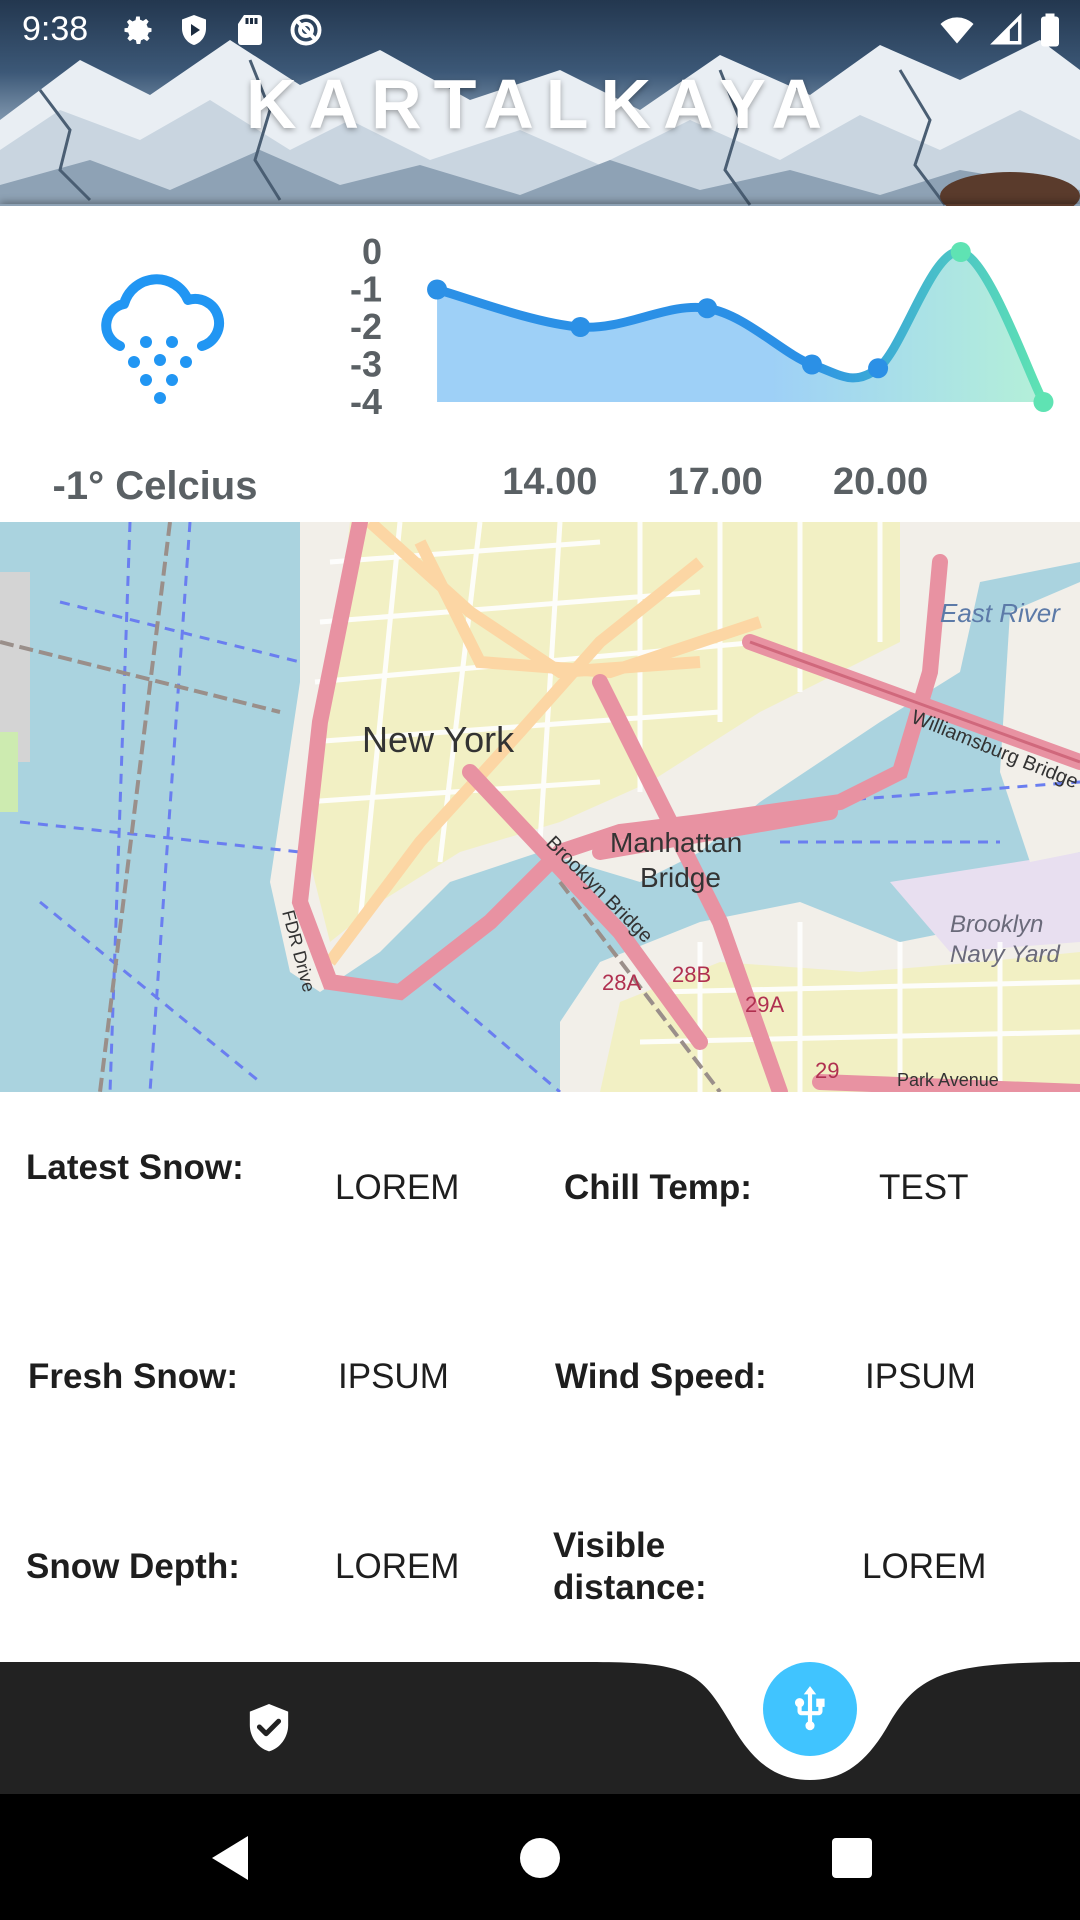 This screenshot has height=1920, width=1080. What do you see at coordinates (366, 289) in the screenshot?
I see `y-tick-label: -1` at bounding box center [366, 289].